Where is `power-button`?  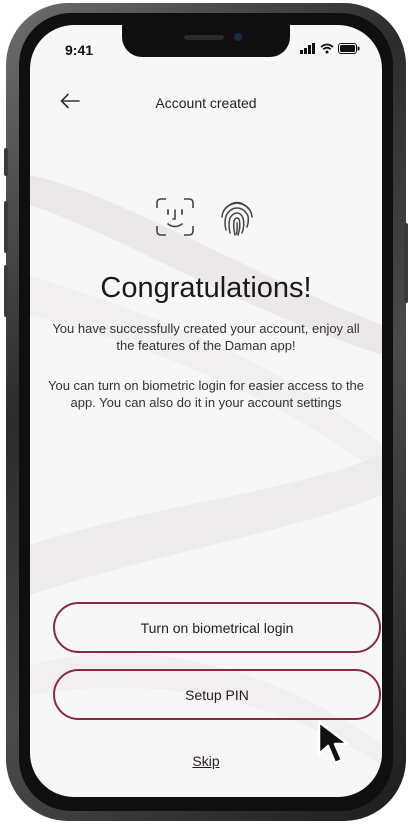
power-button is located at coordinates (406, 263).